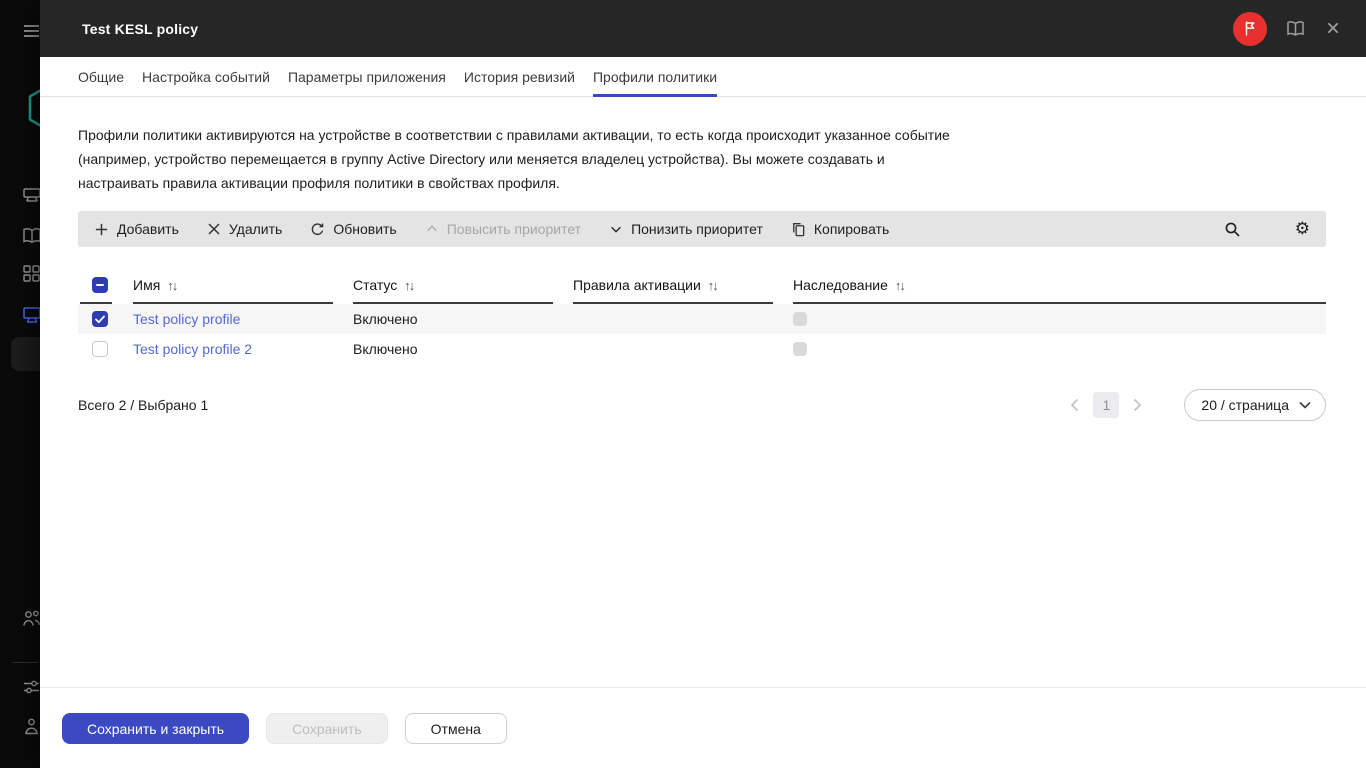  I want to click on previous-page-icon, so click(1074, 405).